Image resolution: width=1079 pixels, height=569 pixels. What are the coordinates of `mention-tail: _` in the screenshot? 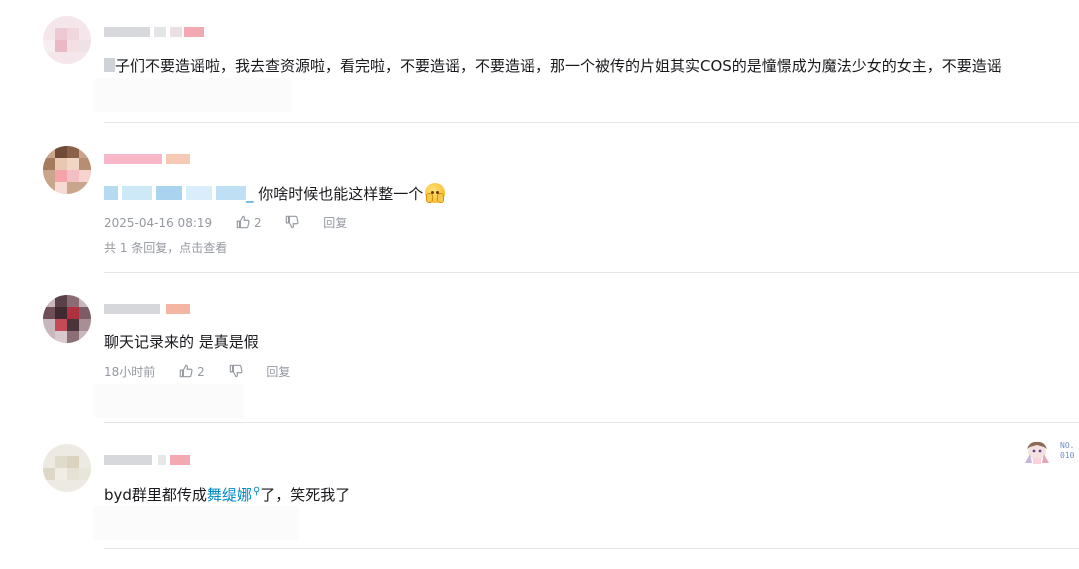 It's located at (250, 194).